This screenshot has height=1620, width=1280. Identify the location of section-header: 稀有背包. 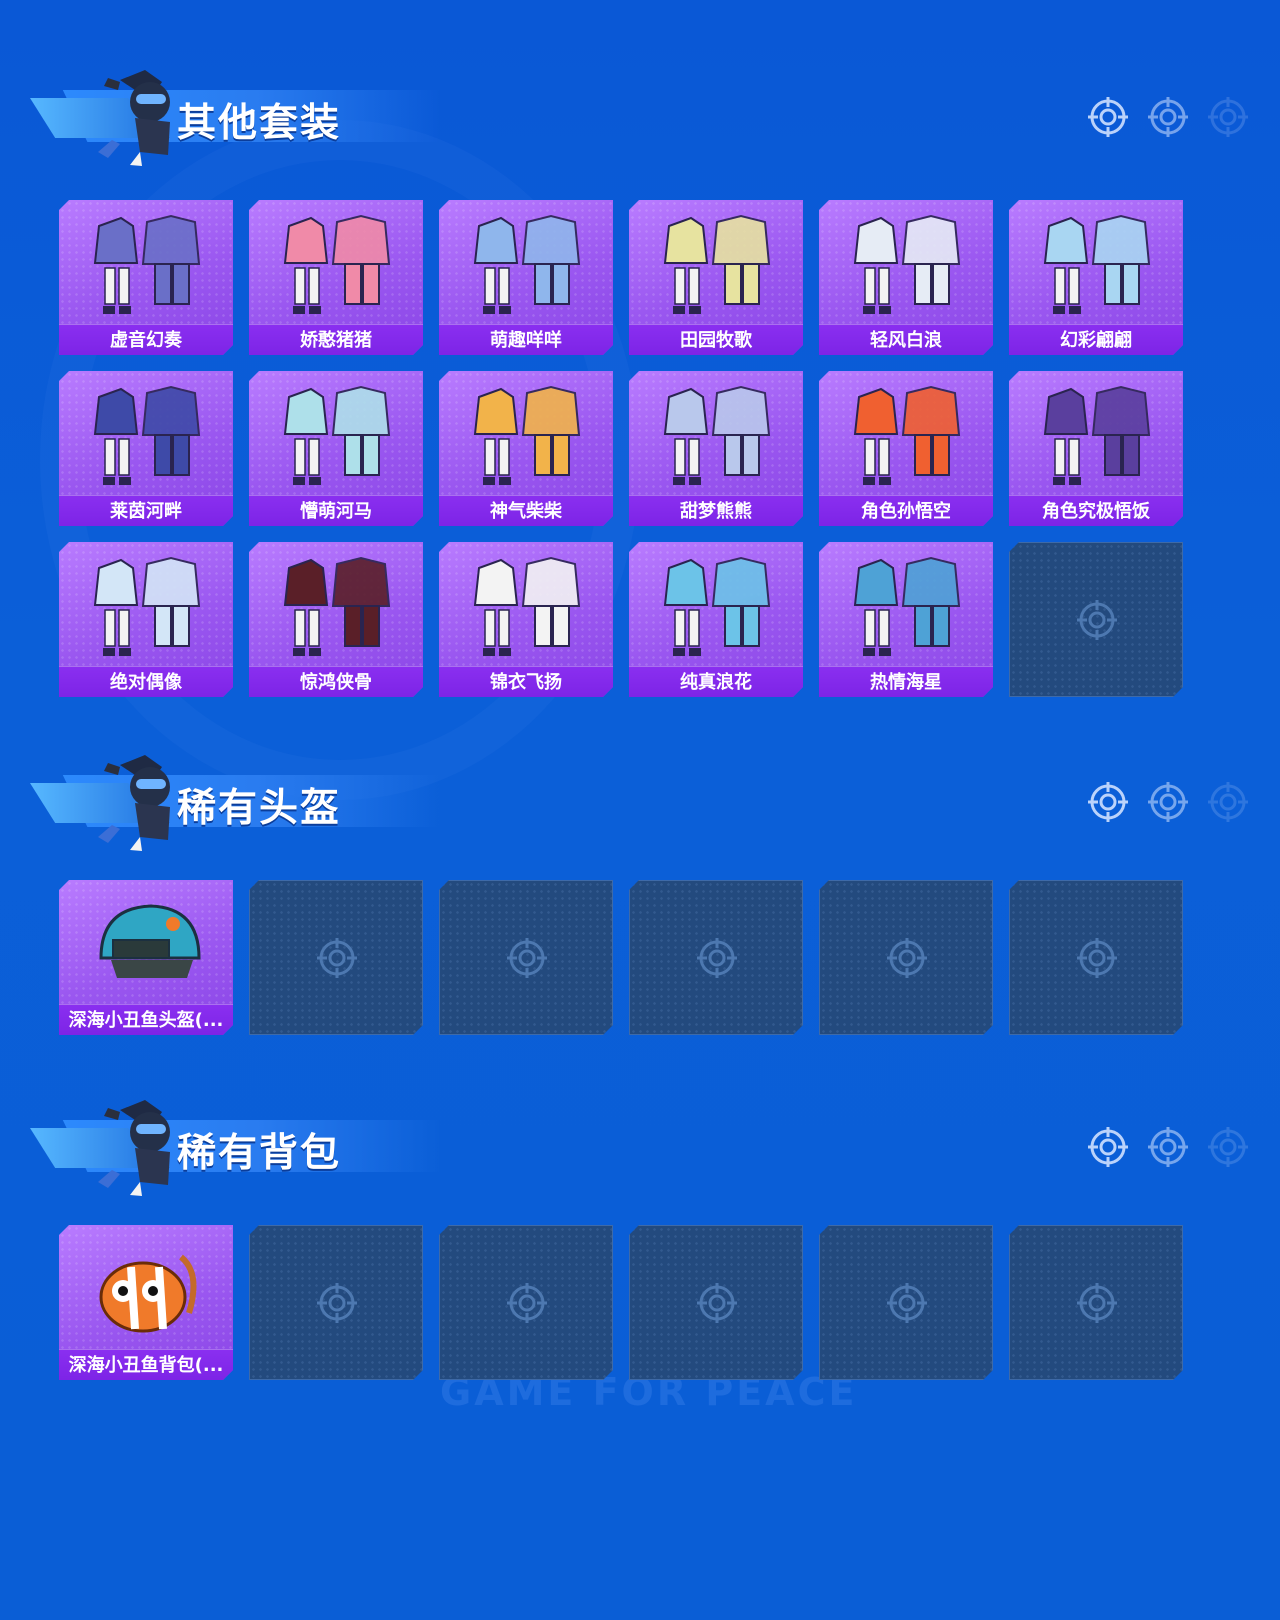
(240, 1145).